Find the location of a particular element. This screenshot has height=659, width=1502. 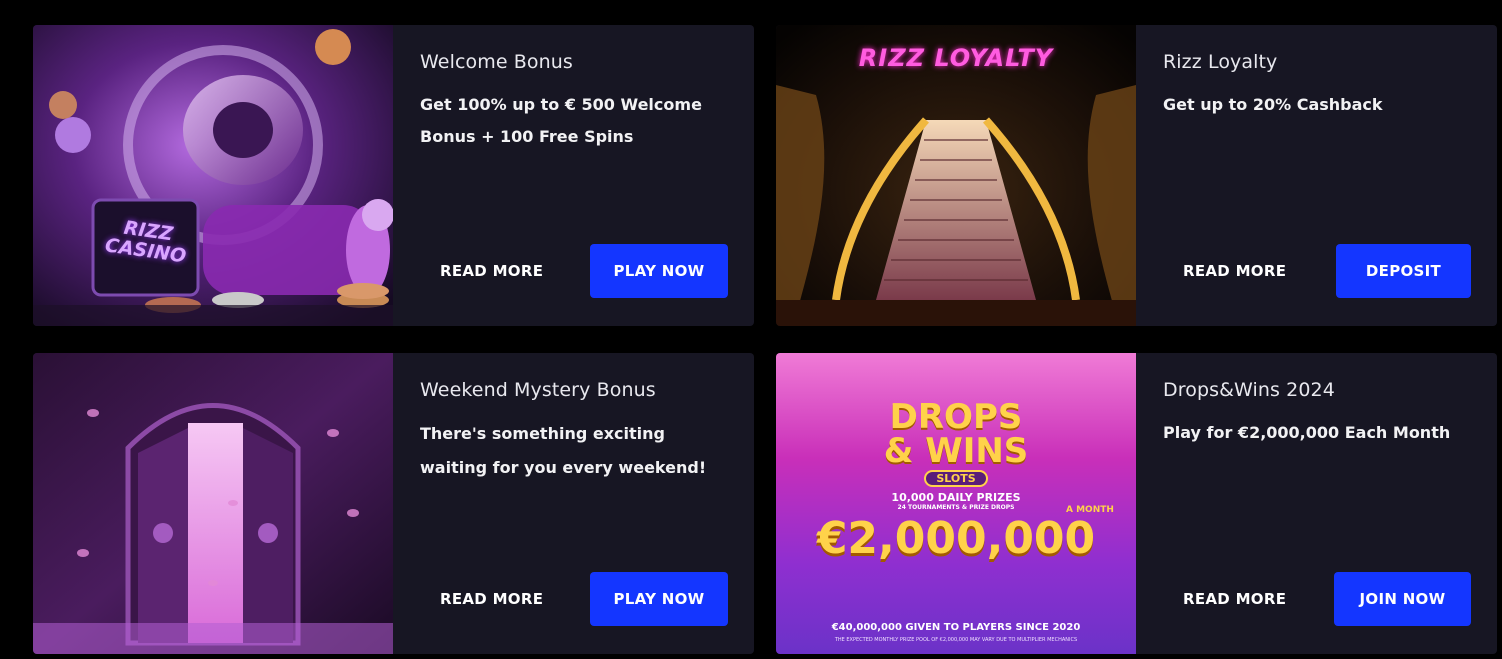

prize-amount-text: €2,000,000 is located at coordinates (956, 538).